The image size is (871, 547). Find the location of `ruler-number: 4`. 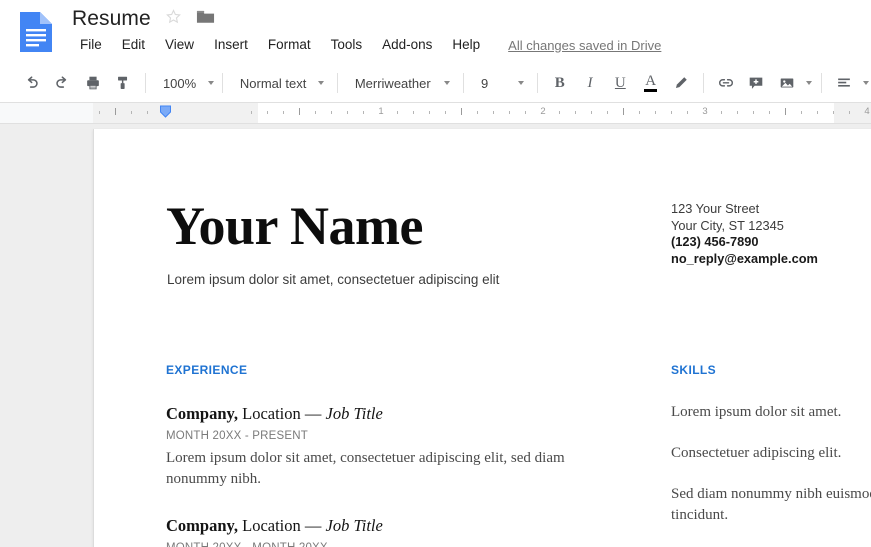

ruler-number: 4 is located at coordinates (867, 111).